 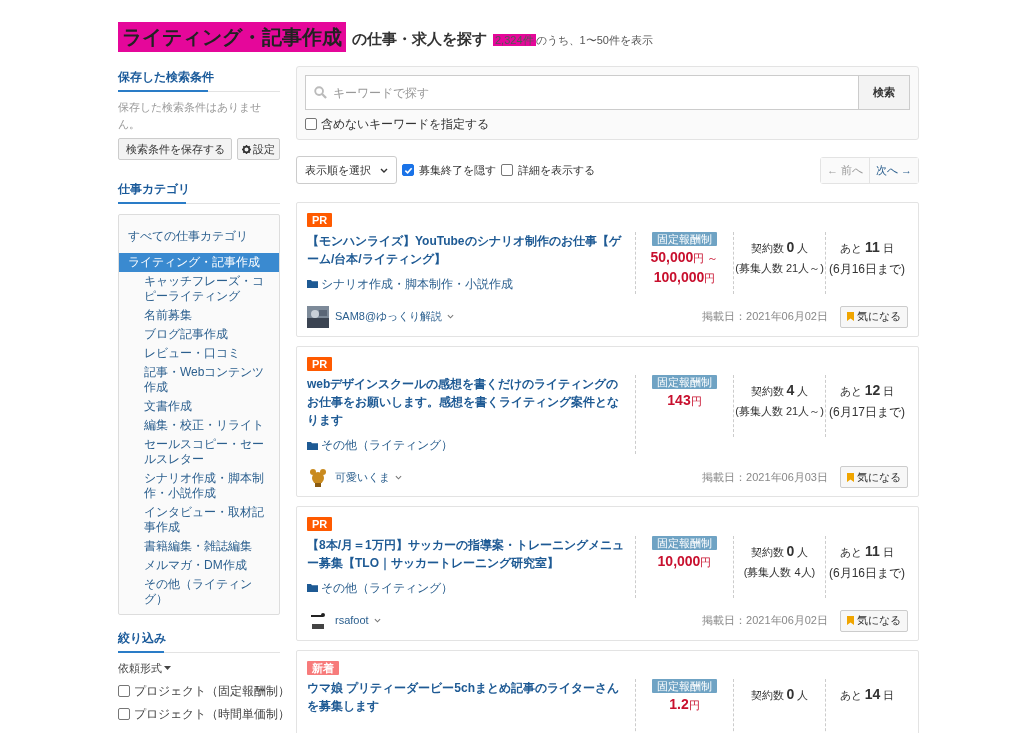 What do you see at coordinates (867, 412) in the screenshot?
I see `deadline: (6月17日まで)` at bounding box center [867, 412].